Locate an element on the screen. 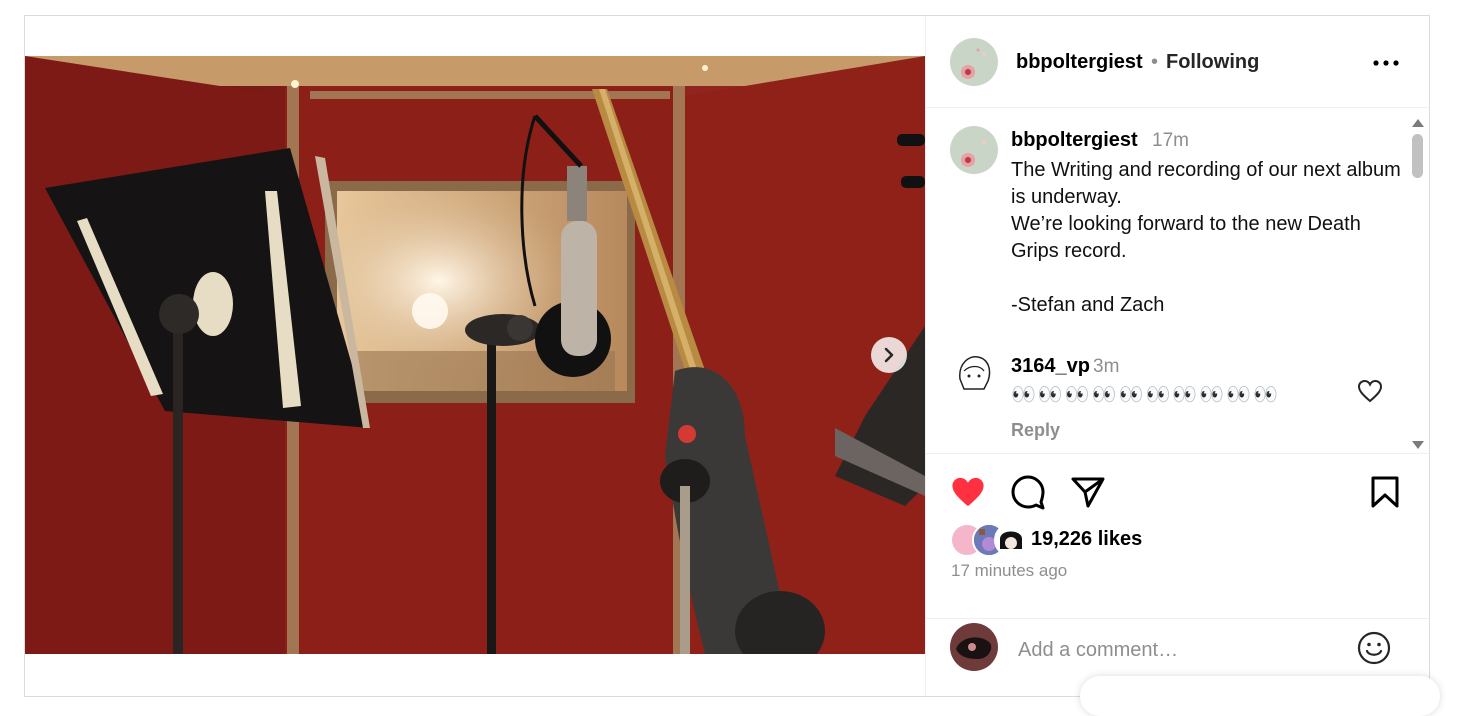 This screenshot has width=1476, height=716. comment-icon is located at coordinates (1028, 494).